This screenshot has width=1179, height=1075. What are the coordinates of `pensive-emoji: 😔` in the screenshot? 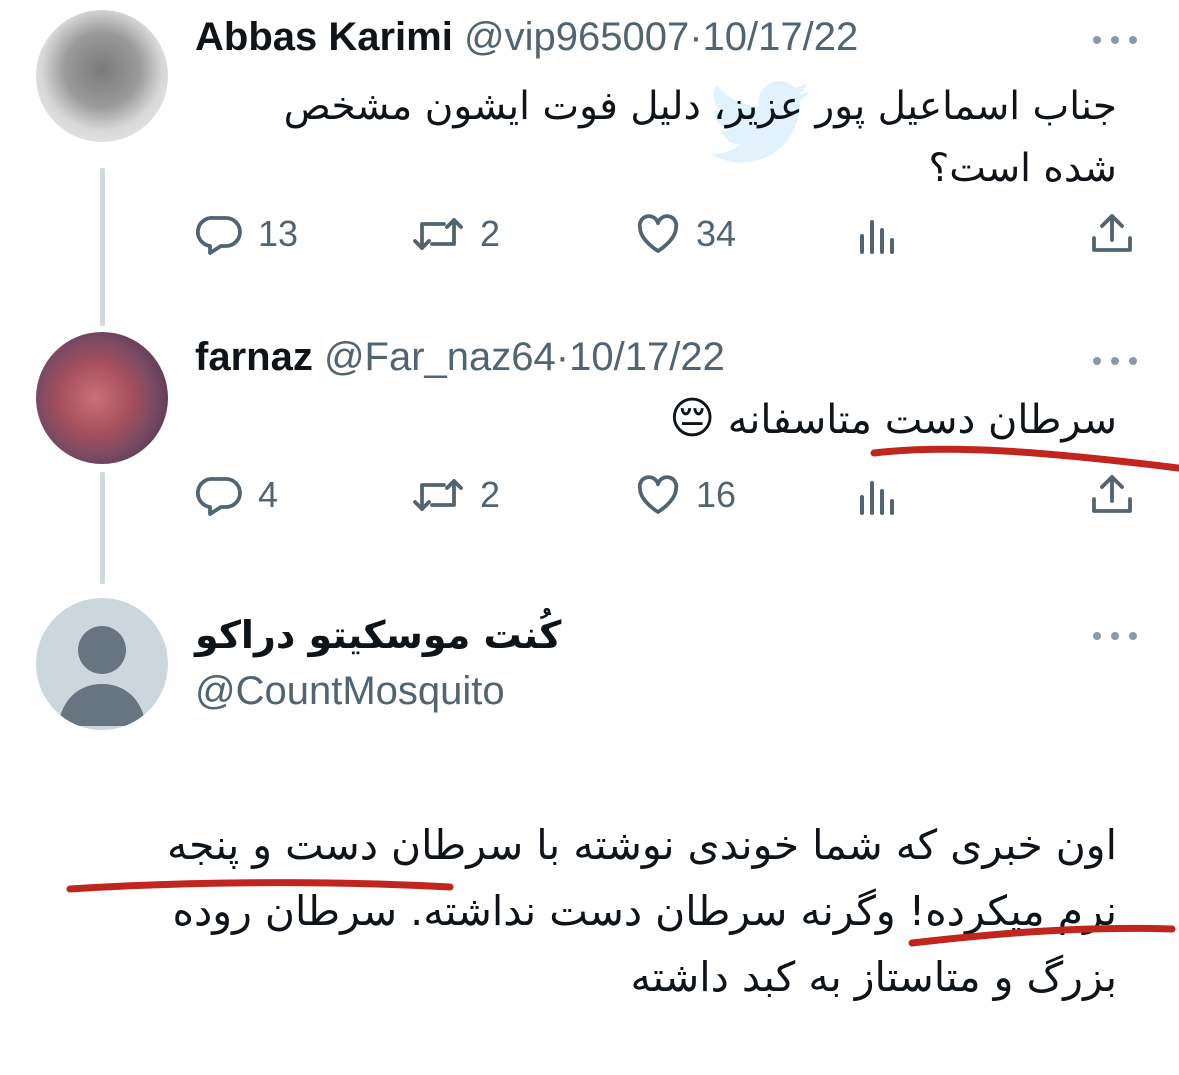 It's located at (692, 418).